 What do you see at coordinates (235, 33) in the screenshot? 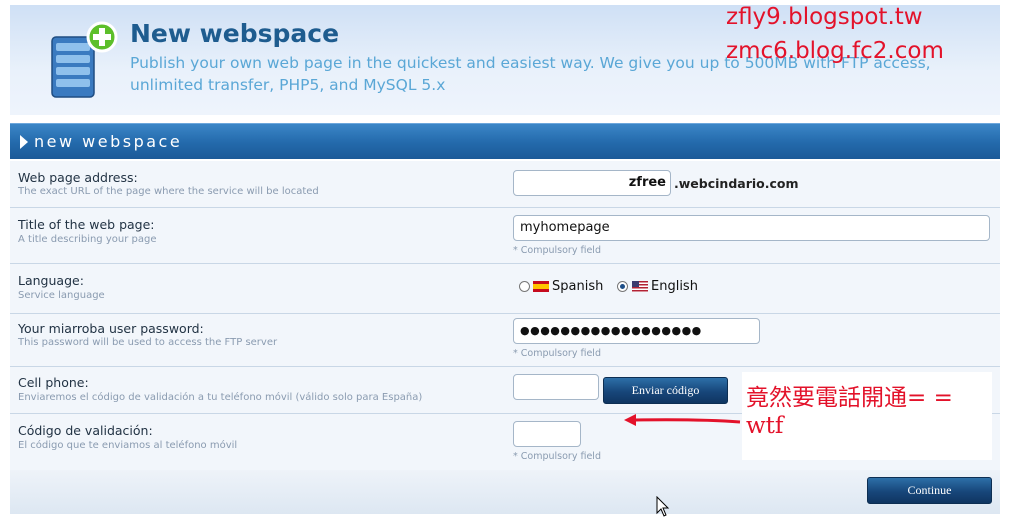
I see `page-title: New webspace` at bounding box center [235, 33].